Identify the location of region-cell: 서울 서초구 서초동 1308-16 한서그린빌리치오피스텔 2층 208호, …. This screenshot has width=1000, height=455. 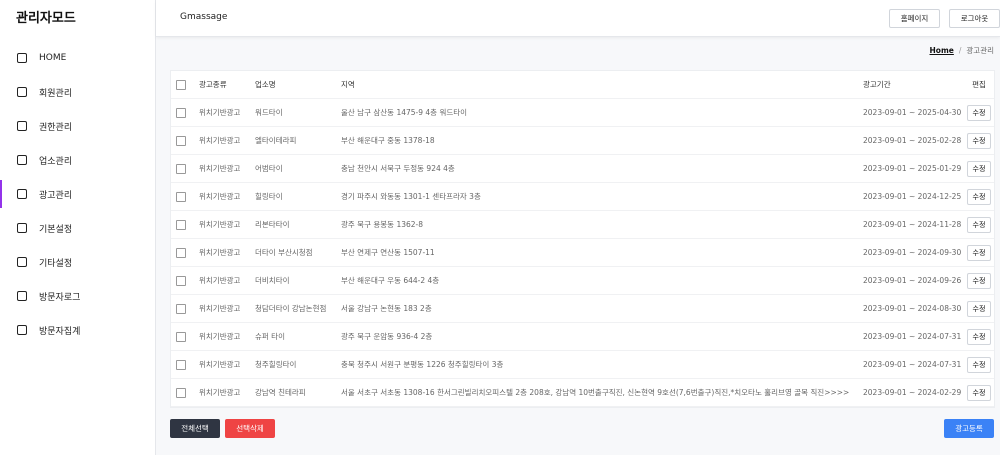
(595, 392).